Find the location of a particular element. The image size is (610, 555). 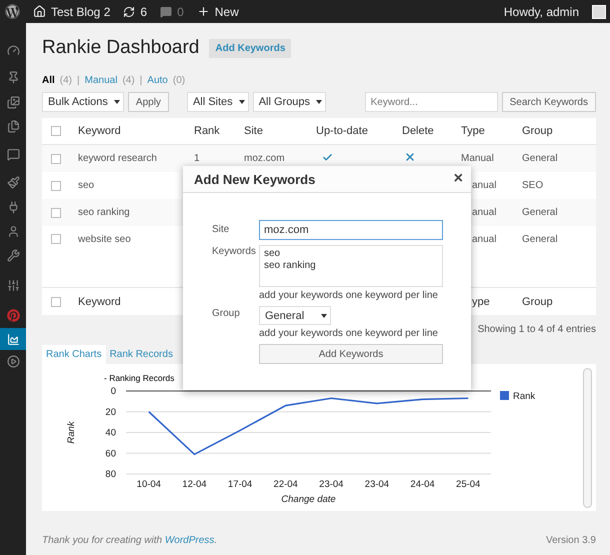

footer-text: Thank you for creating with WordPress. is located at coordinates (130, 540).